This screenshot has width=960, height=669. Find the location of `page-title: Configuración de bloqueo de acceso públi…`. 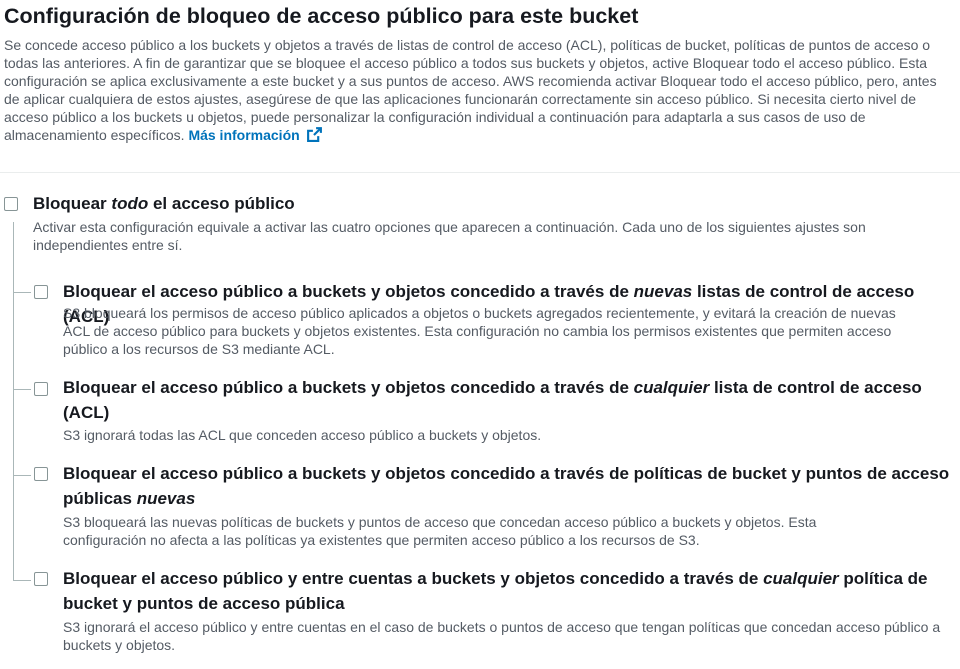

page-title: Configuración de bloqueo de acceso públi… is located at coordinates (321, 16).